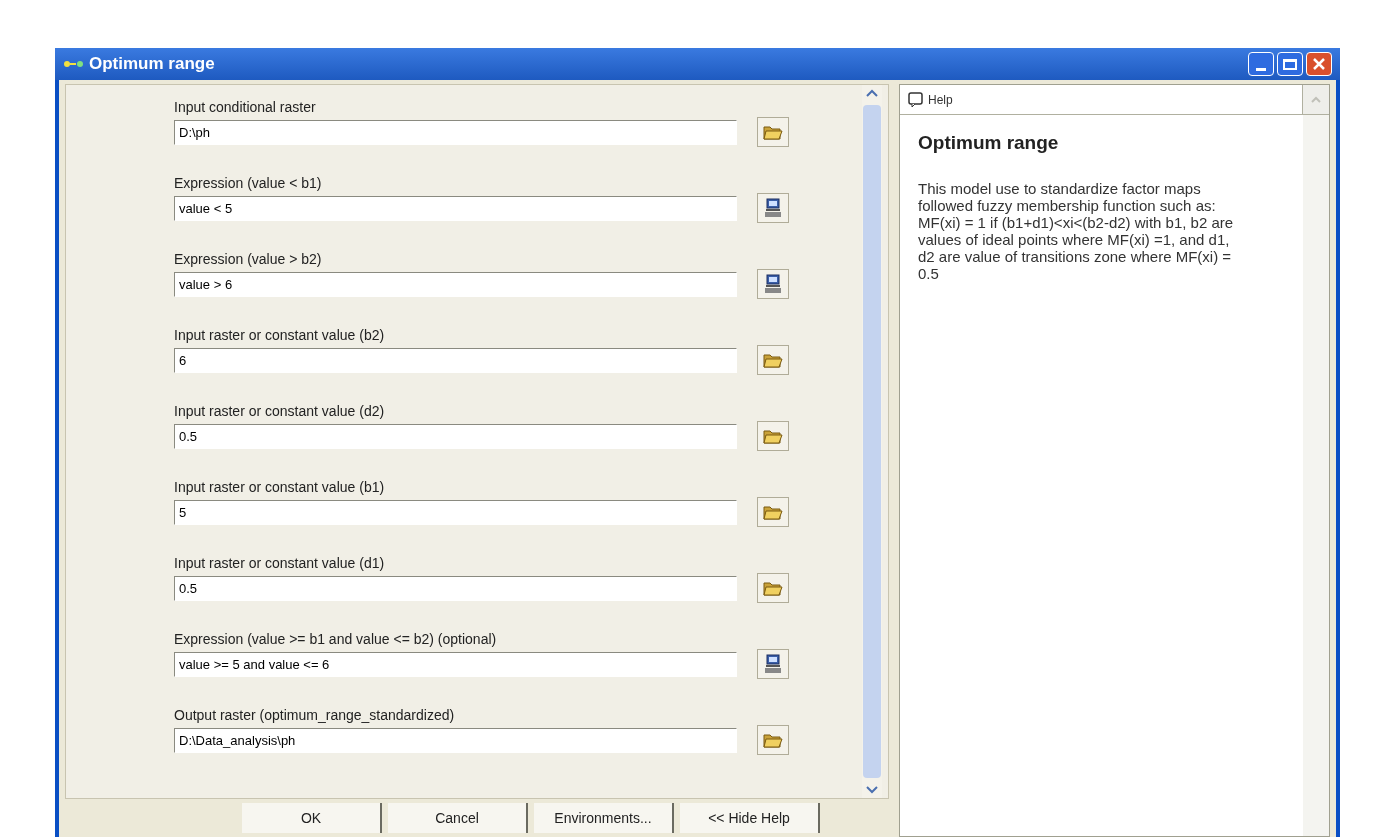  I want to click on scrollbar-thumb, so click(872, 441).